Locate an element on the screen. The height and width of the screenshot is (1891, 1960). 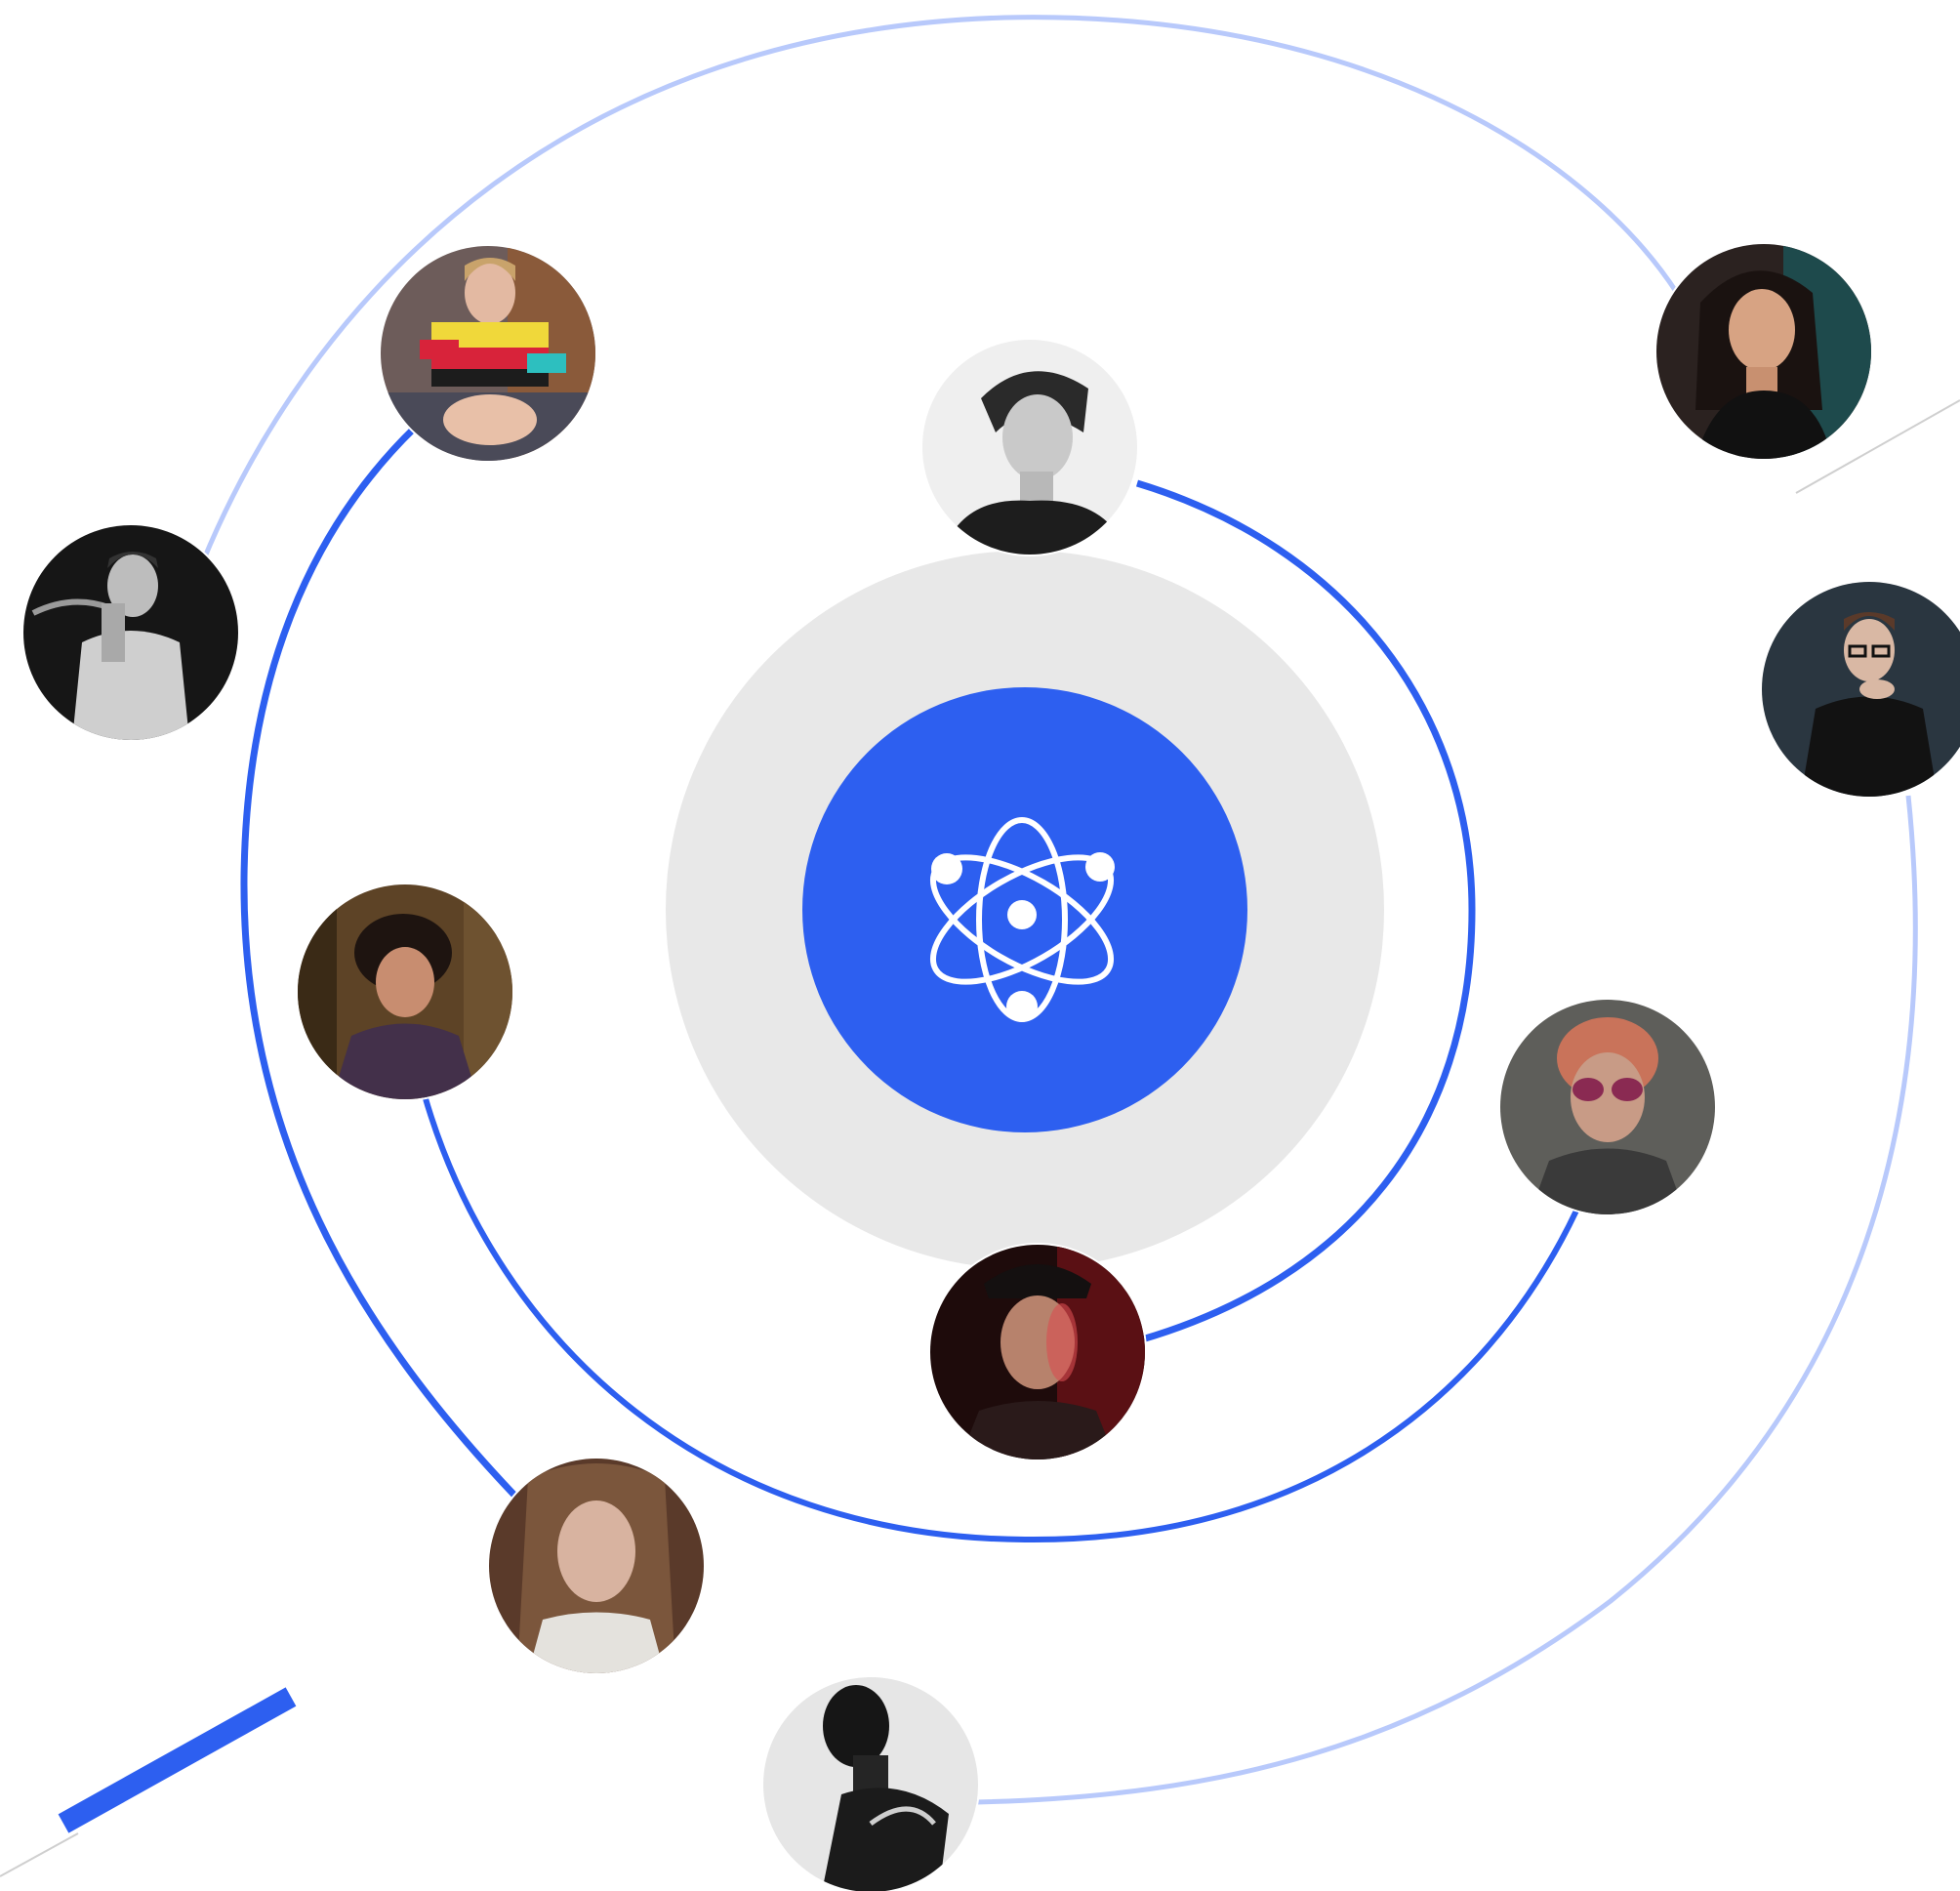
avatar-man-curly-hair is located at coordinates (405, 992).